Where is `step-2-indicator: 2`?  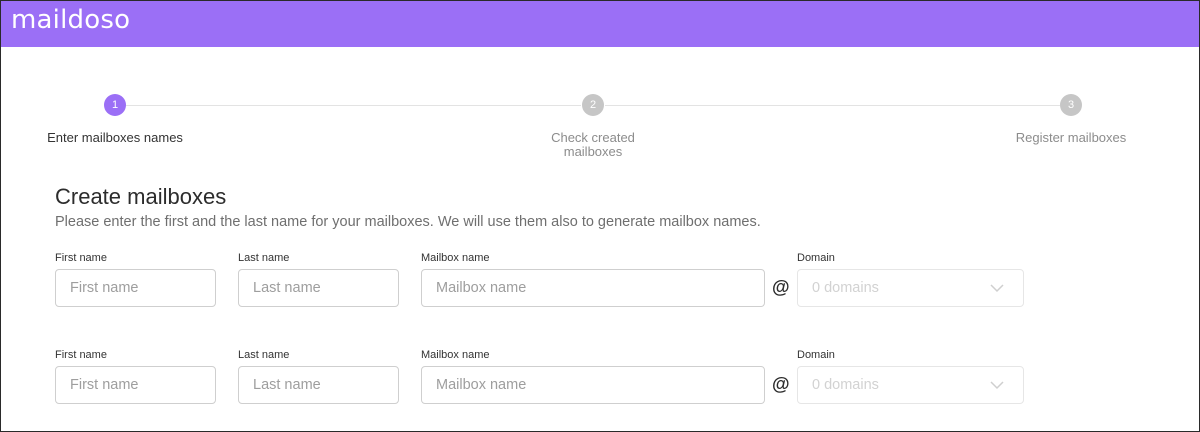 step-2-indicator: 2 is located at coordinates (593, 105).